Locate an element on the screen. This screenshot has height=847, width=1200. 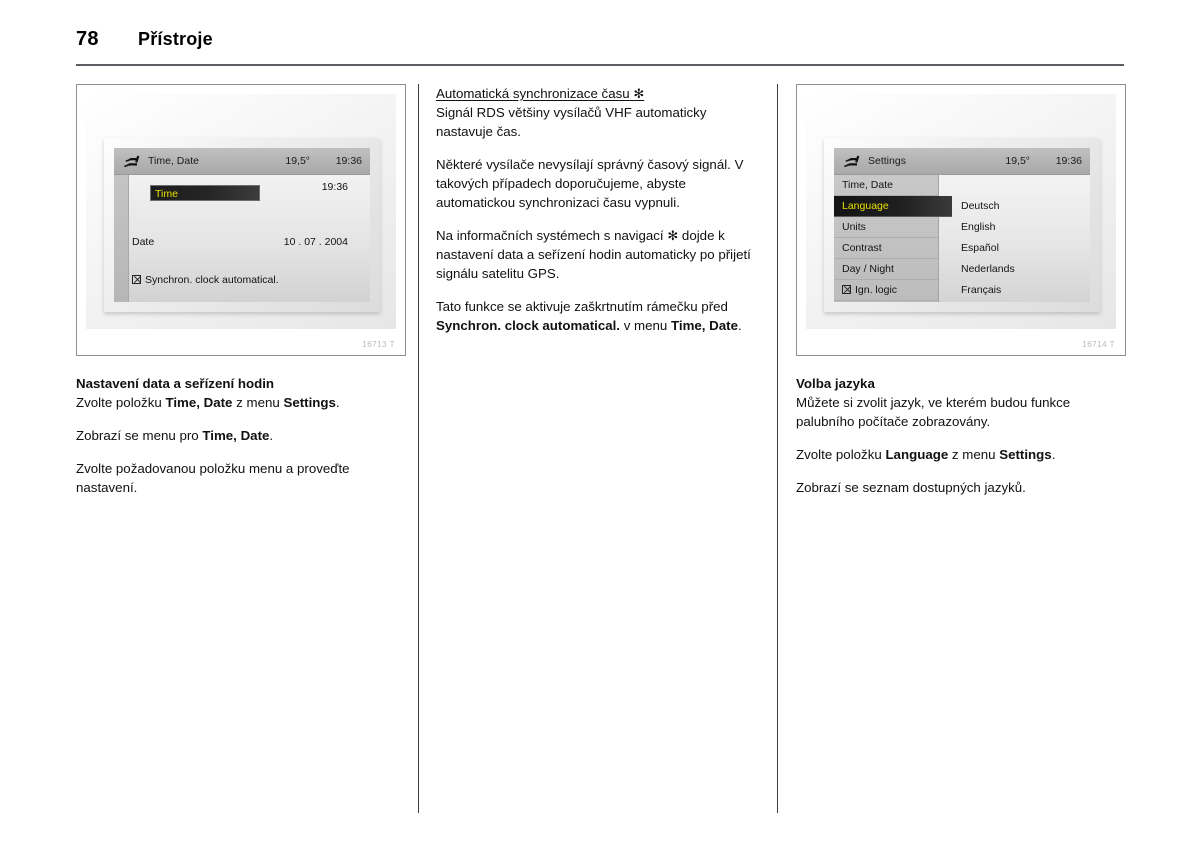
middle-p4-mid: v menu is located at coordinates (645, 325).